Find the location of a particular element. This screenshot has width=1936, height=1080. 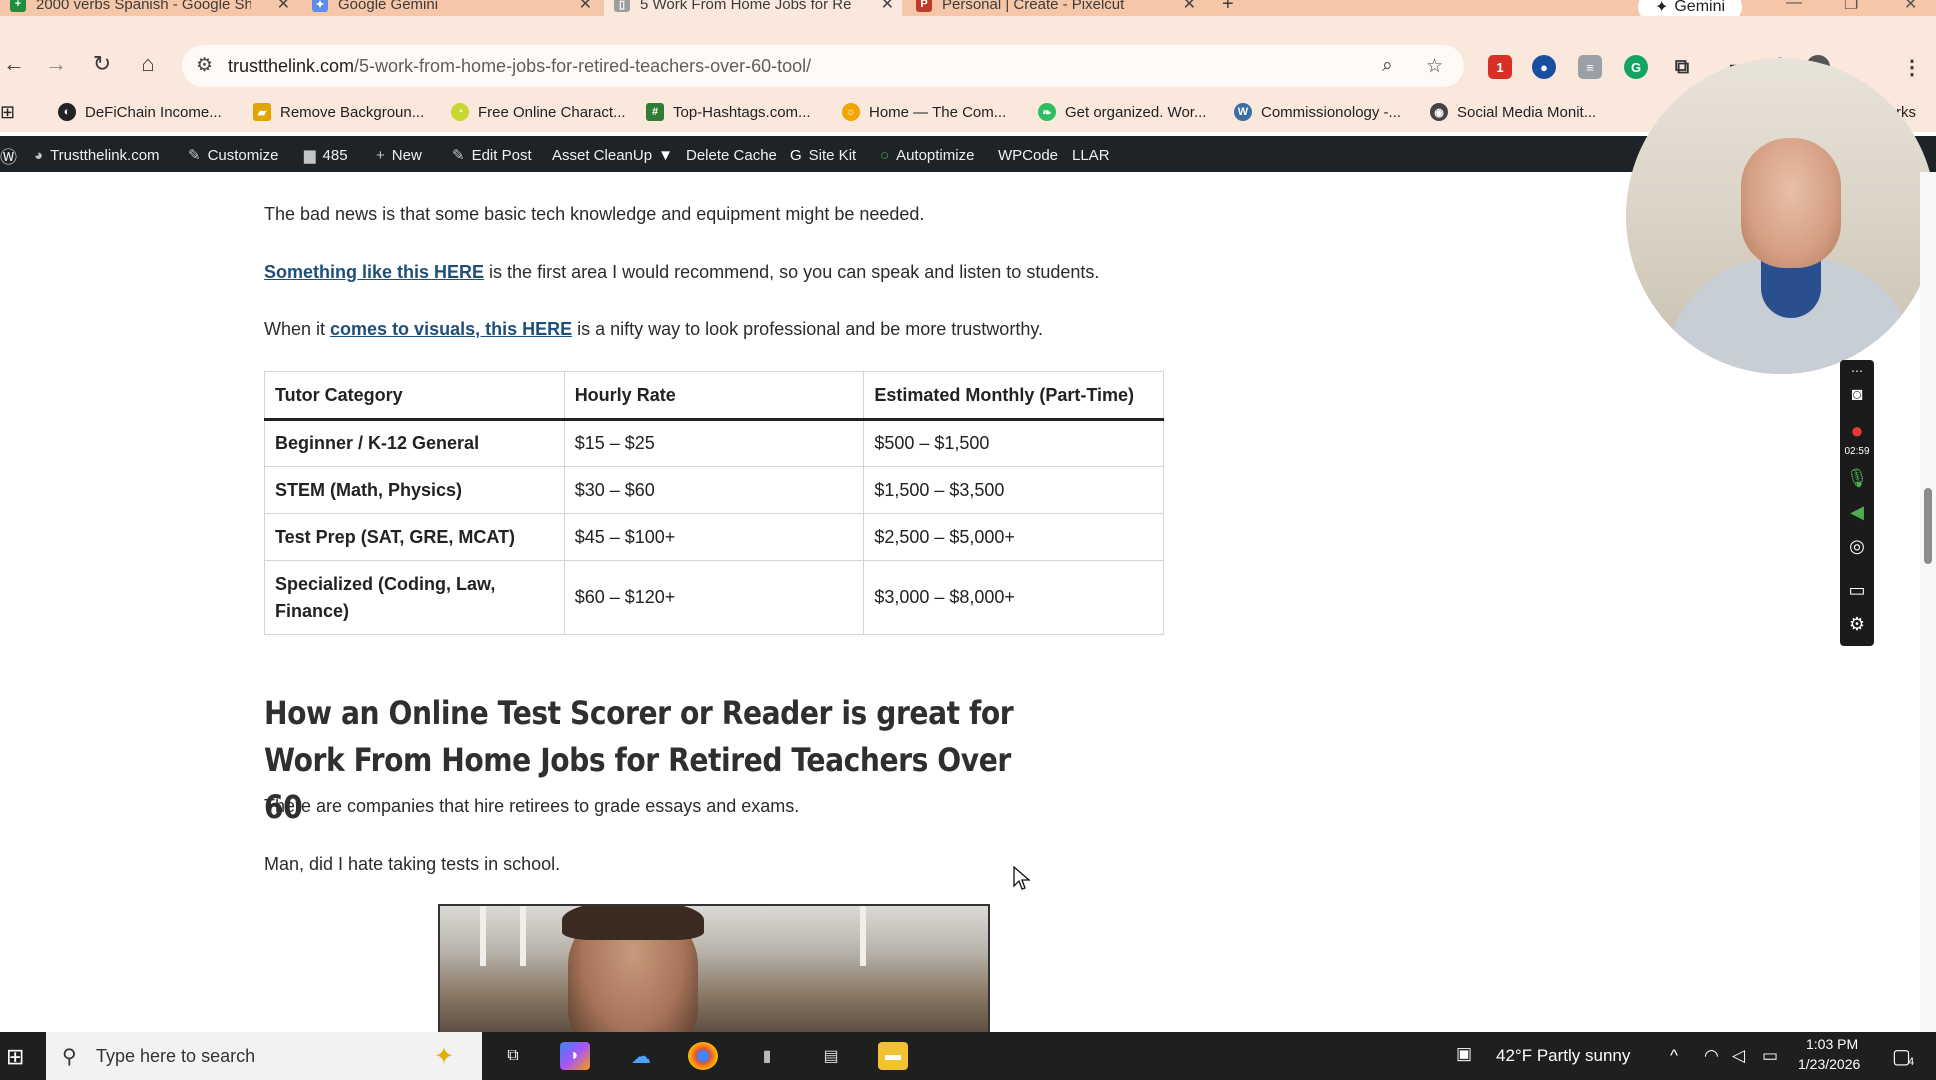

home-icon: ⌂ is located at coordinates (148, 64).